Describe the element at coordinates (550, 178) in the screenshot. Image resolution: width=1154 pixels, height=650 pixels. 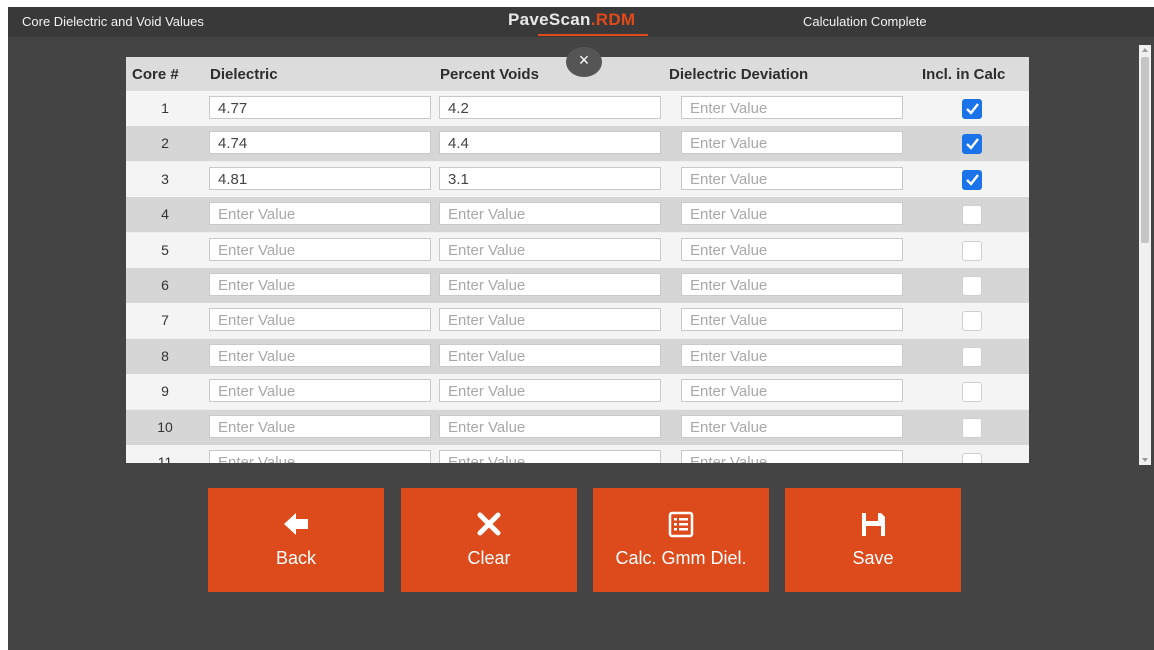
I see `percent-voids-input: 3.1` at that location.